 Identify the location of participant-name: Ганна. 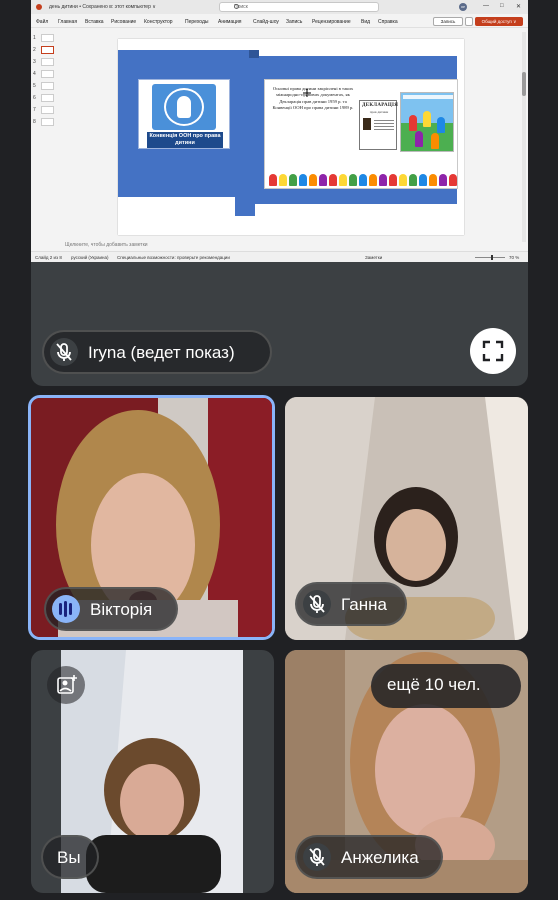
(364, 604).